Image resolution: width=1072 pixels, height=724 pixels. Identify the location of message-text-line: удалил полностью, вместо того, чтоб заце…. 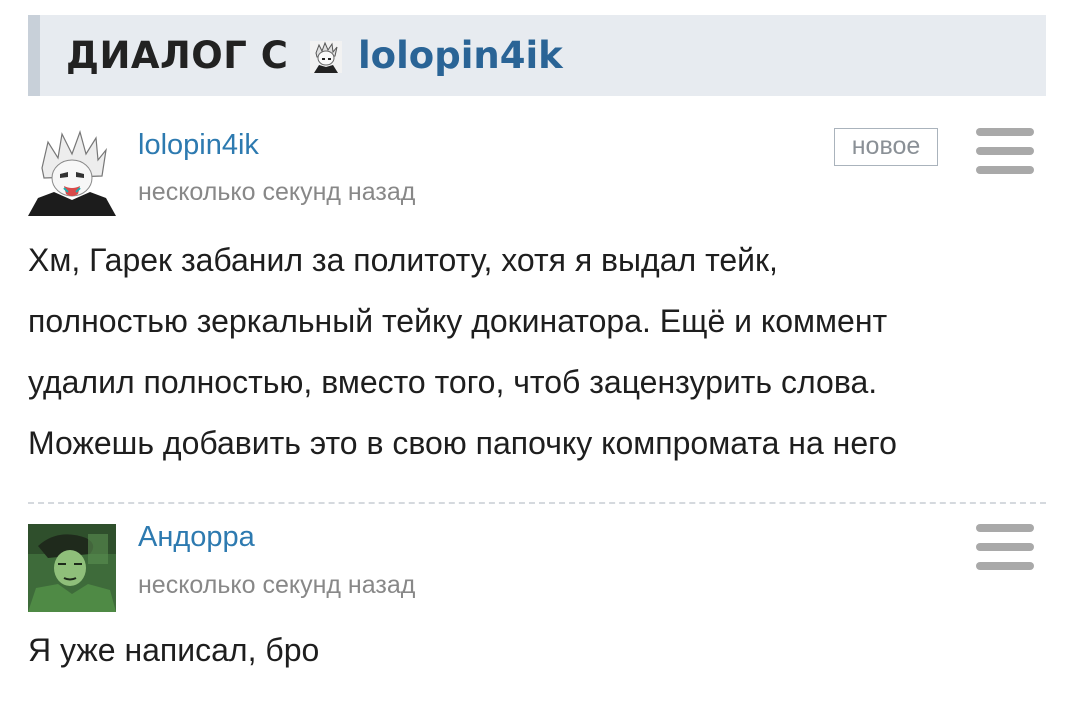
(453, 382).